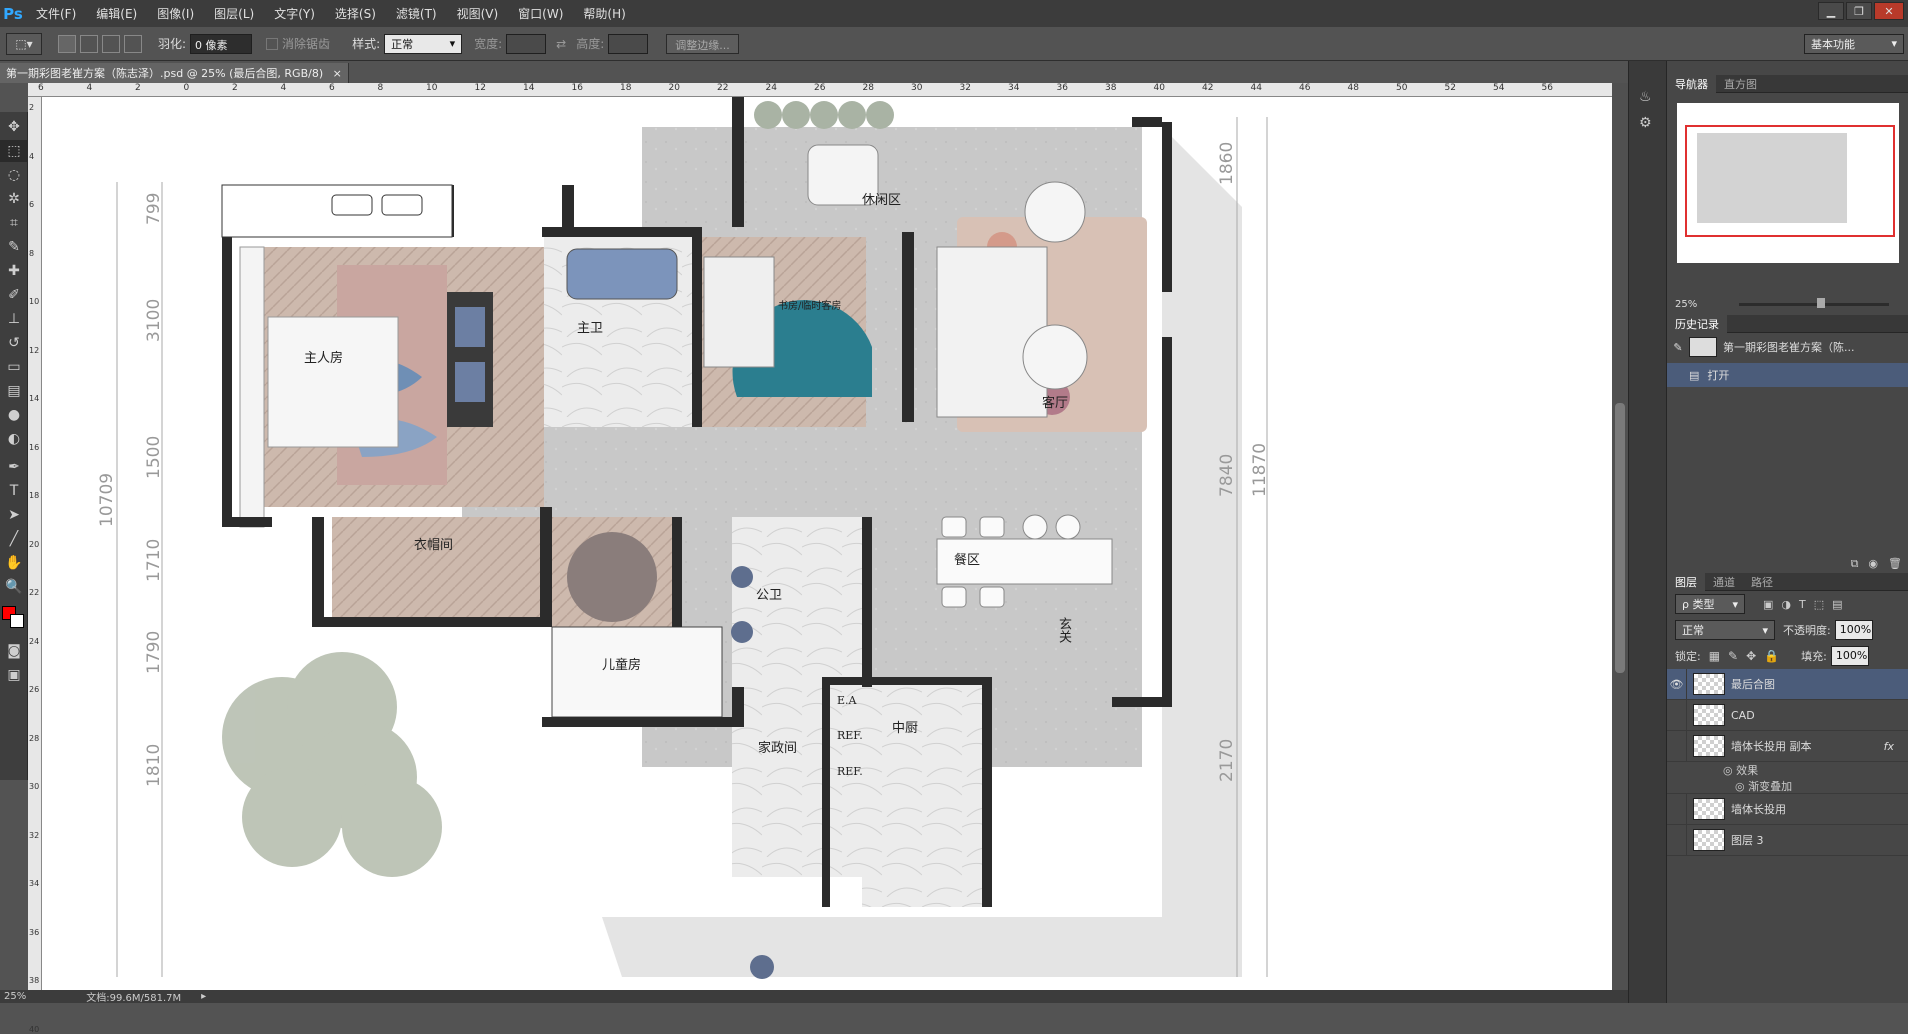 This screenshot has width=1908, height=1034. What do you see at coordinates (1849, 656) in the screenshot?
I see `fill-input: 100%` at bounding box center [1849, 656].